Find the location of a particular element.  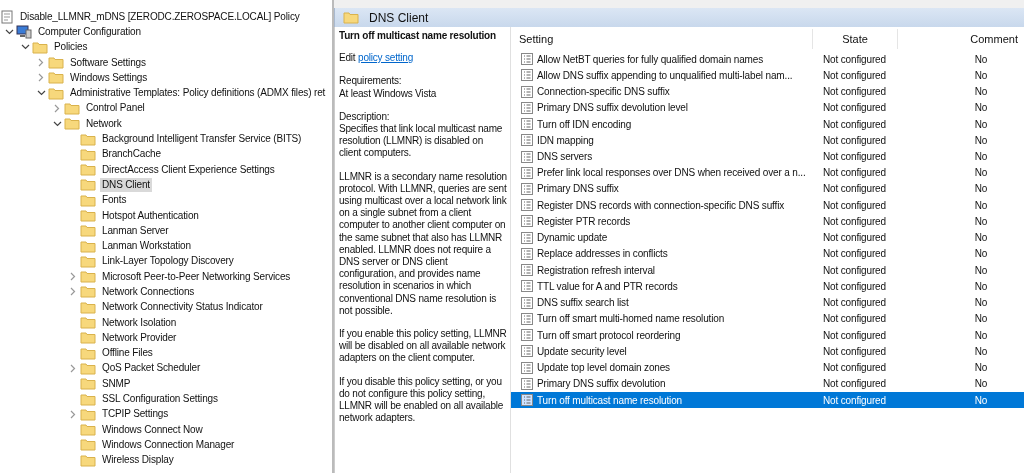

table-row: Allow DNS suffix appending to unqualified multi-label nam... Not configured No is located at coordinates (767, 75).